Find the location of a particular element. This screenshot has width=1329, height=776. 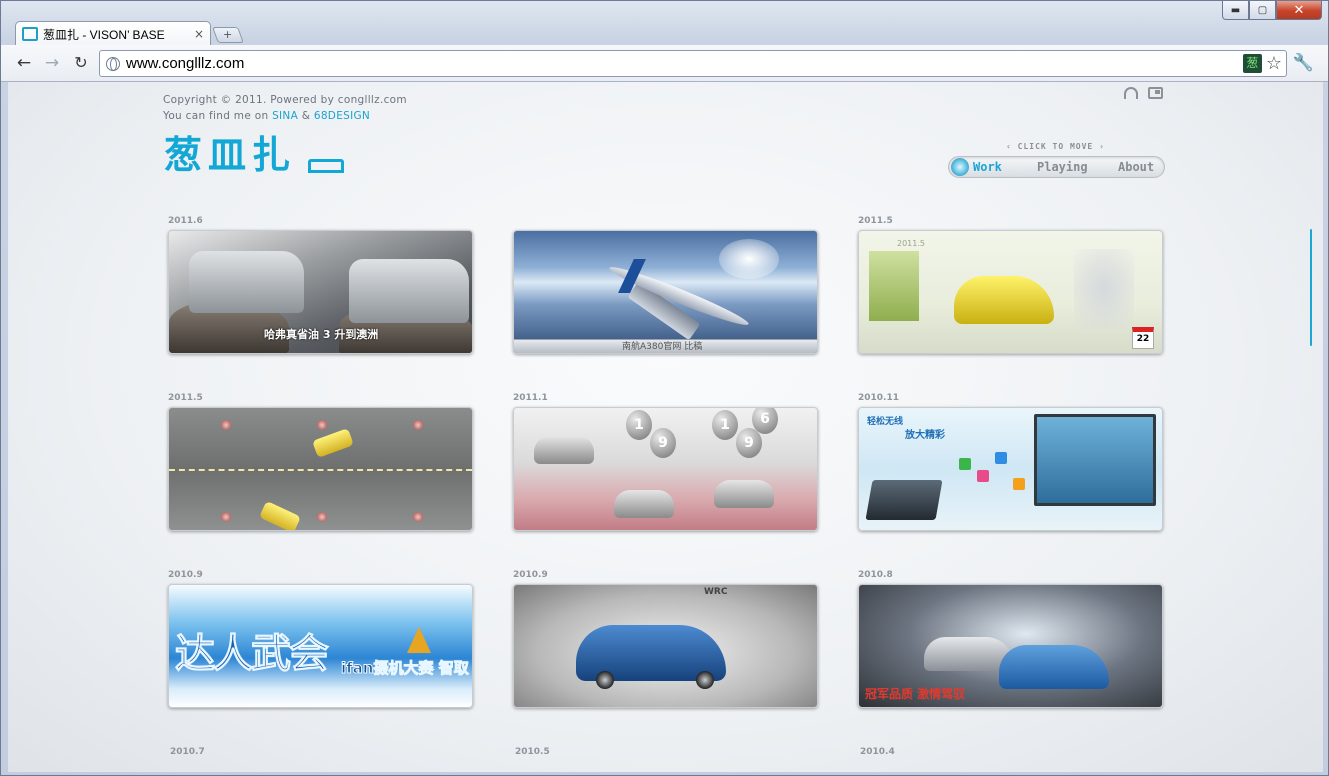

work-thumbnail: 1 9 1 9 6 is located at coordinates (665, 469).